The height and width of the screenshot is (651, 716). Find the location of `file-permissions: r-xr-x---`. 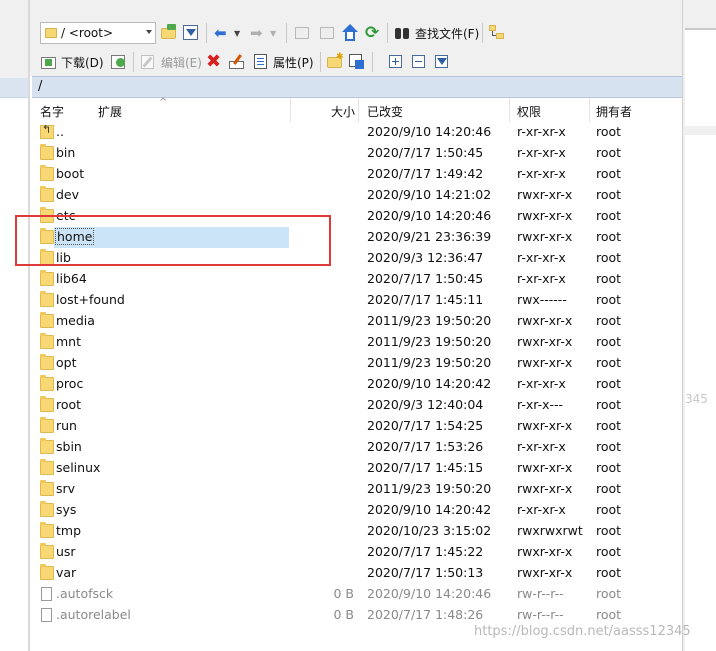

file-permissions: r-xr-x--- is located at coordinates (540, 404).